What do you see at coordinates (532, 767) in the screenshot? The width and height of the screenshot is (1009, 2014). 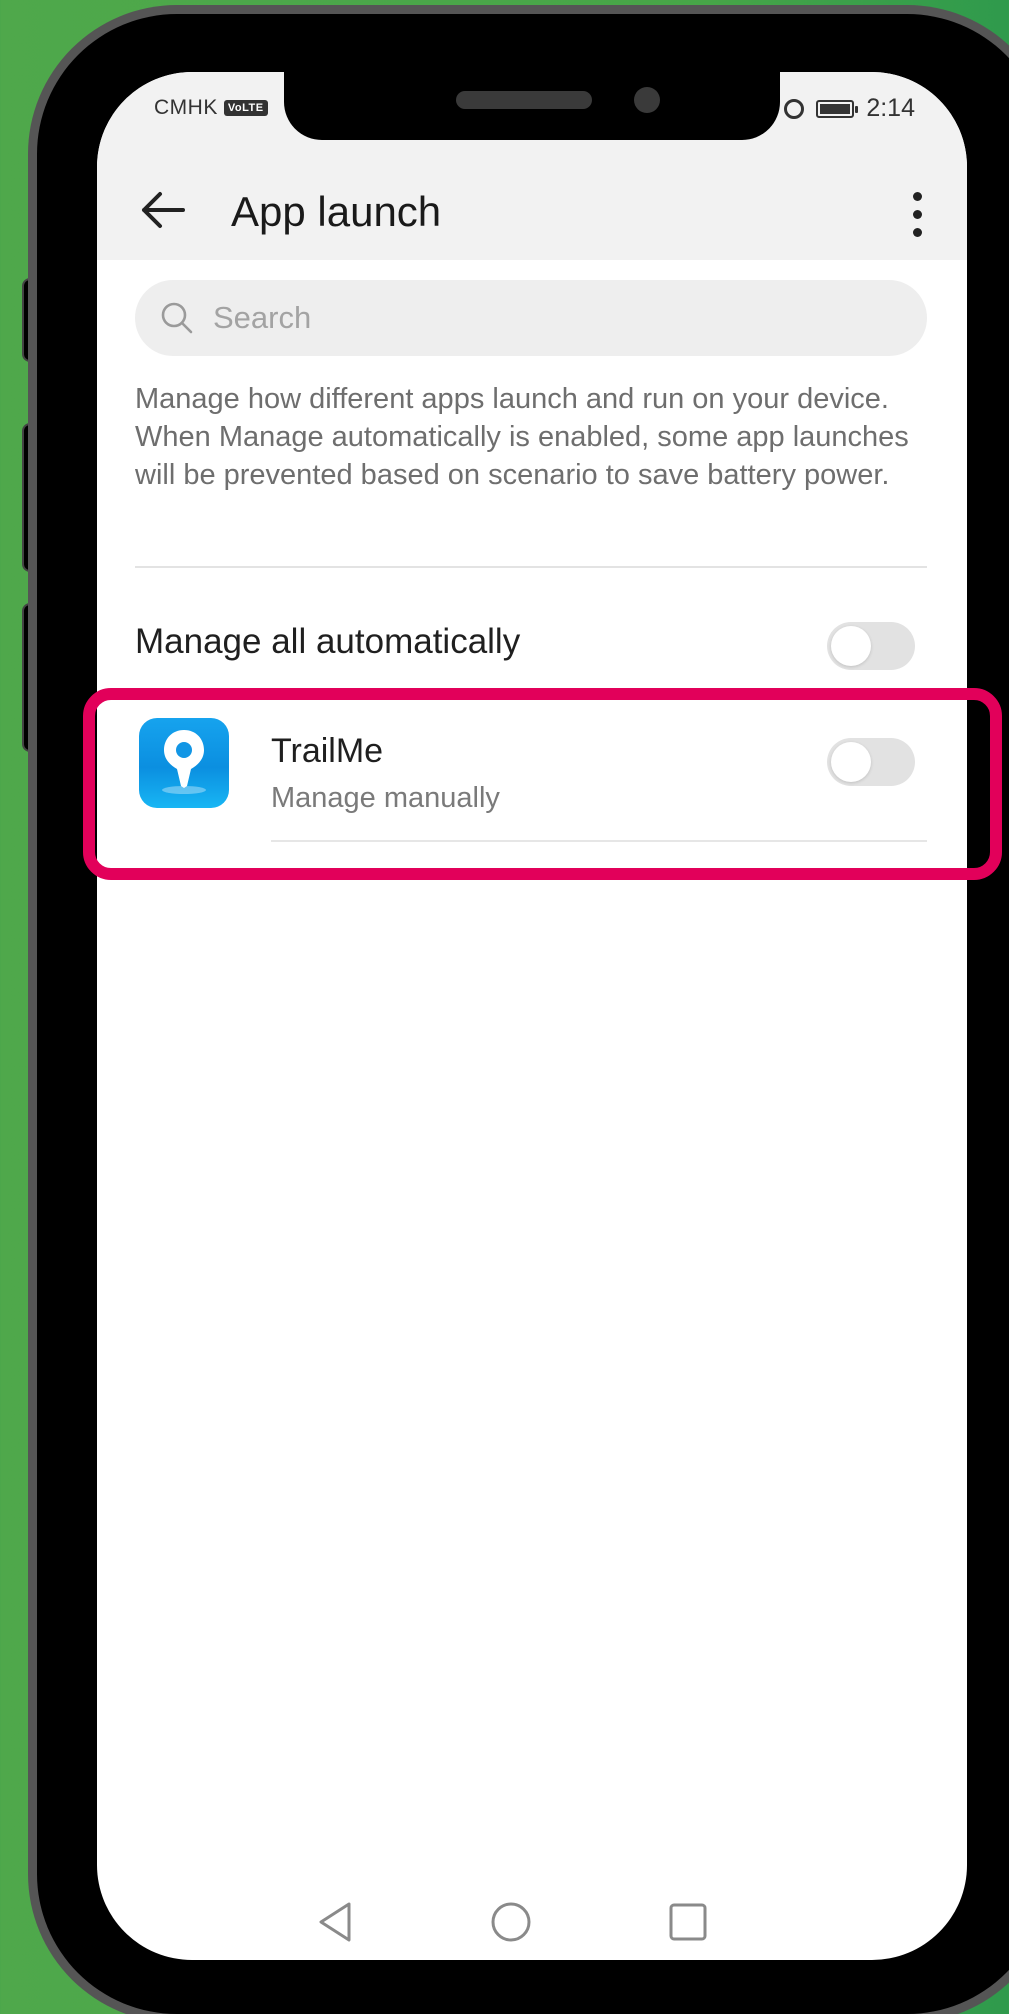 I see `app-list-item: TrailMe Manage manually` at bounding box center [532, 767].